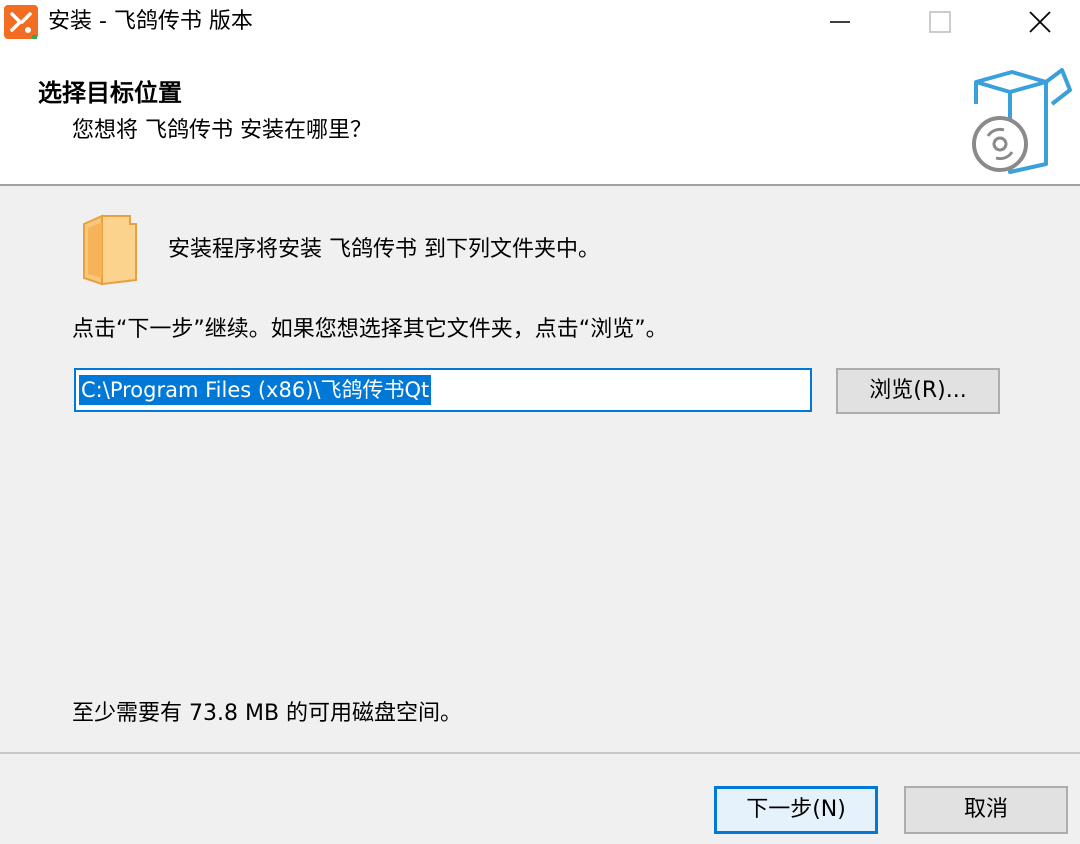 This screenshot has width=1080, height=844. What do you see at coordinates (255, 390) in the screenshot?
I see `install-path-value: C:\Program Files (x86)\飞鸽传书Qt` at bounding box center [255, 390].